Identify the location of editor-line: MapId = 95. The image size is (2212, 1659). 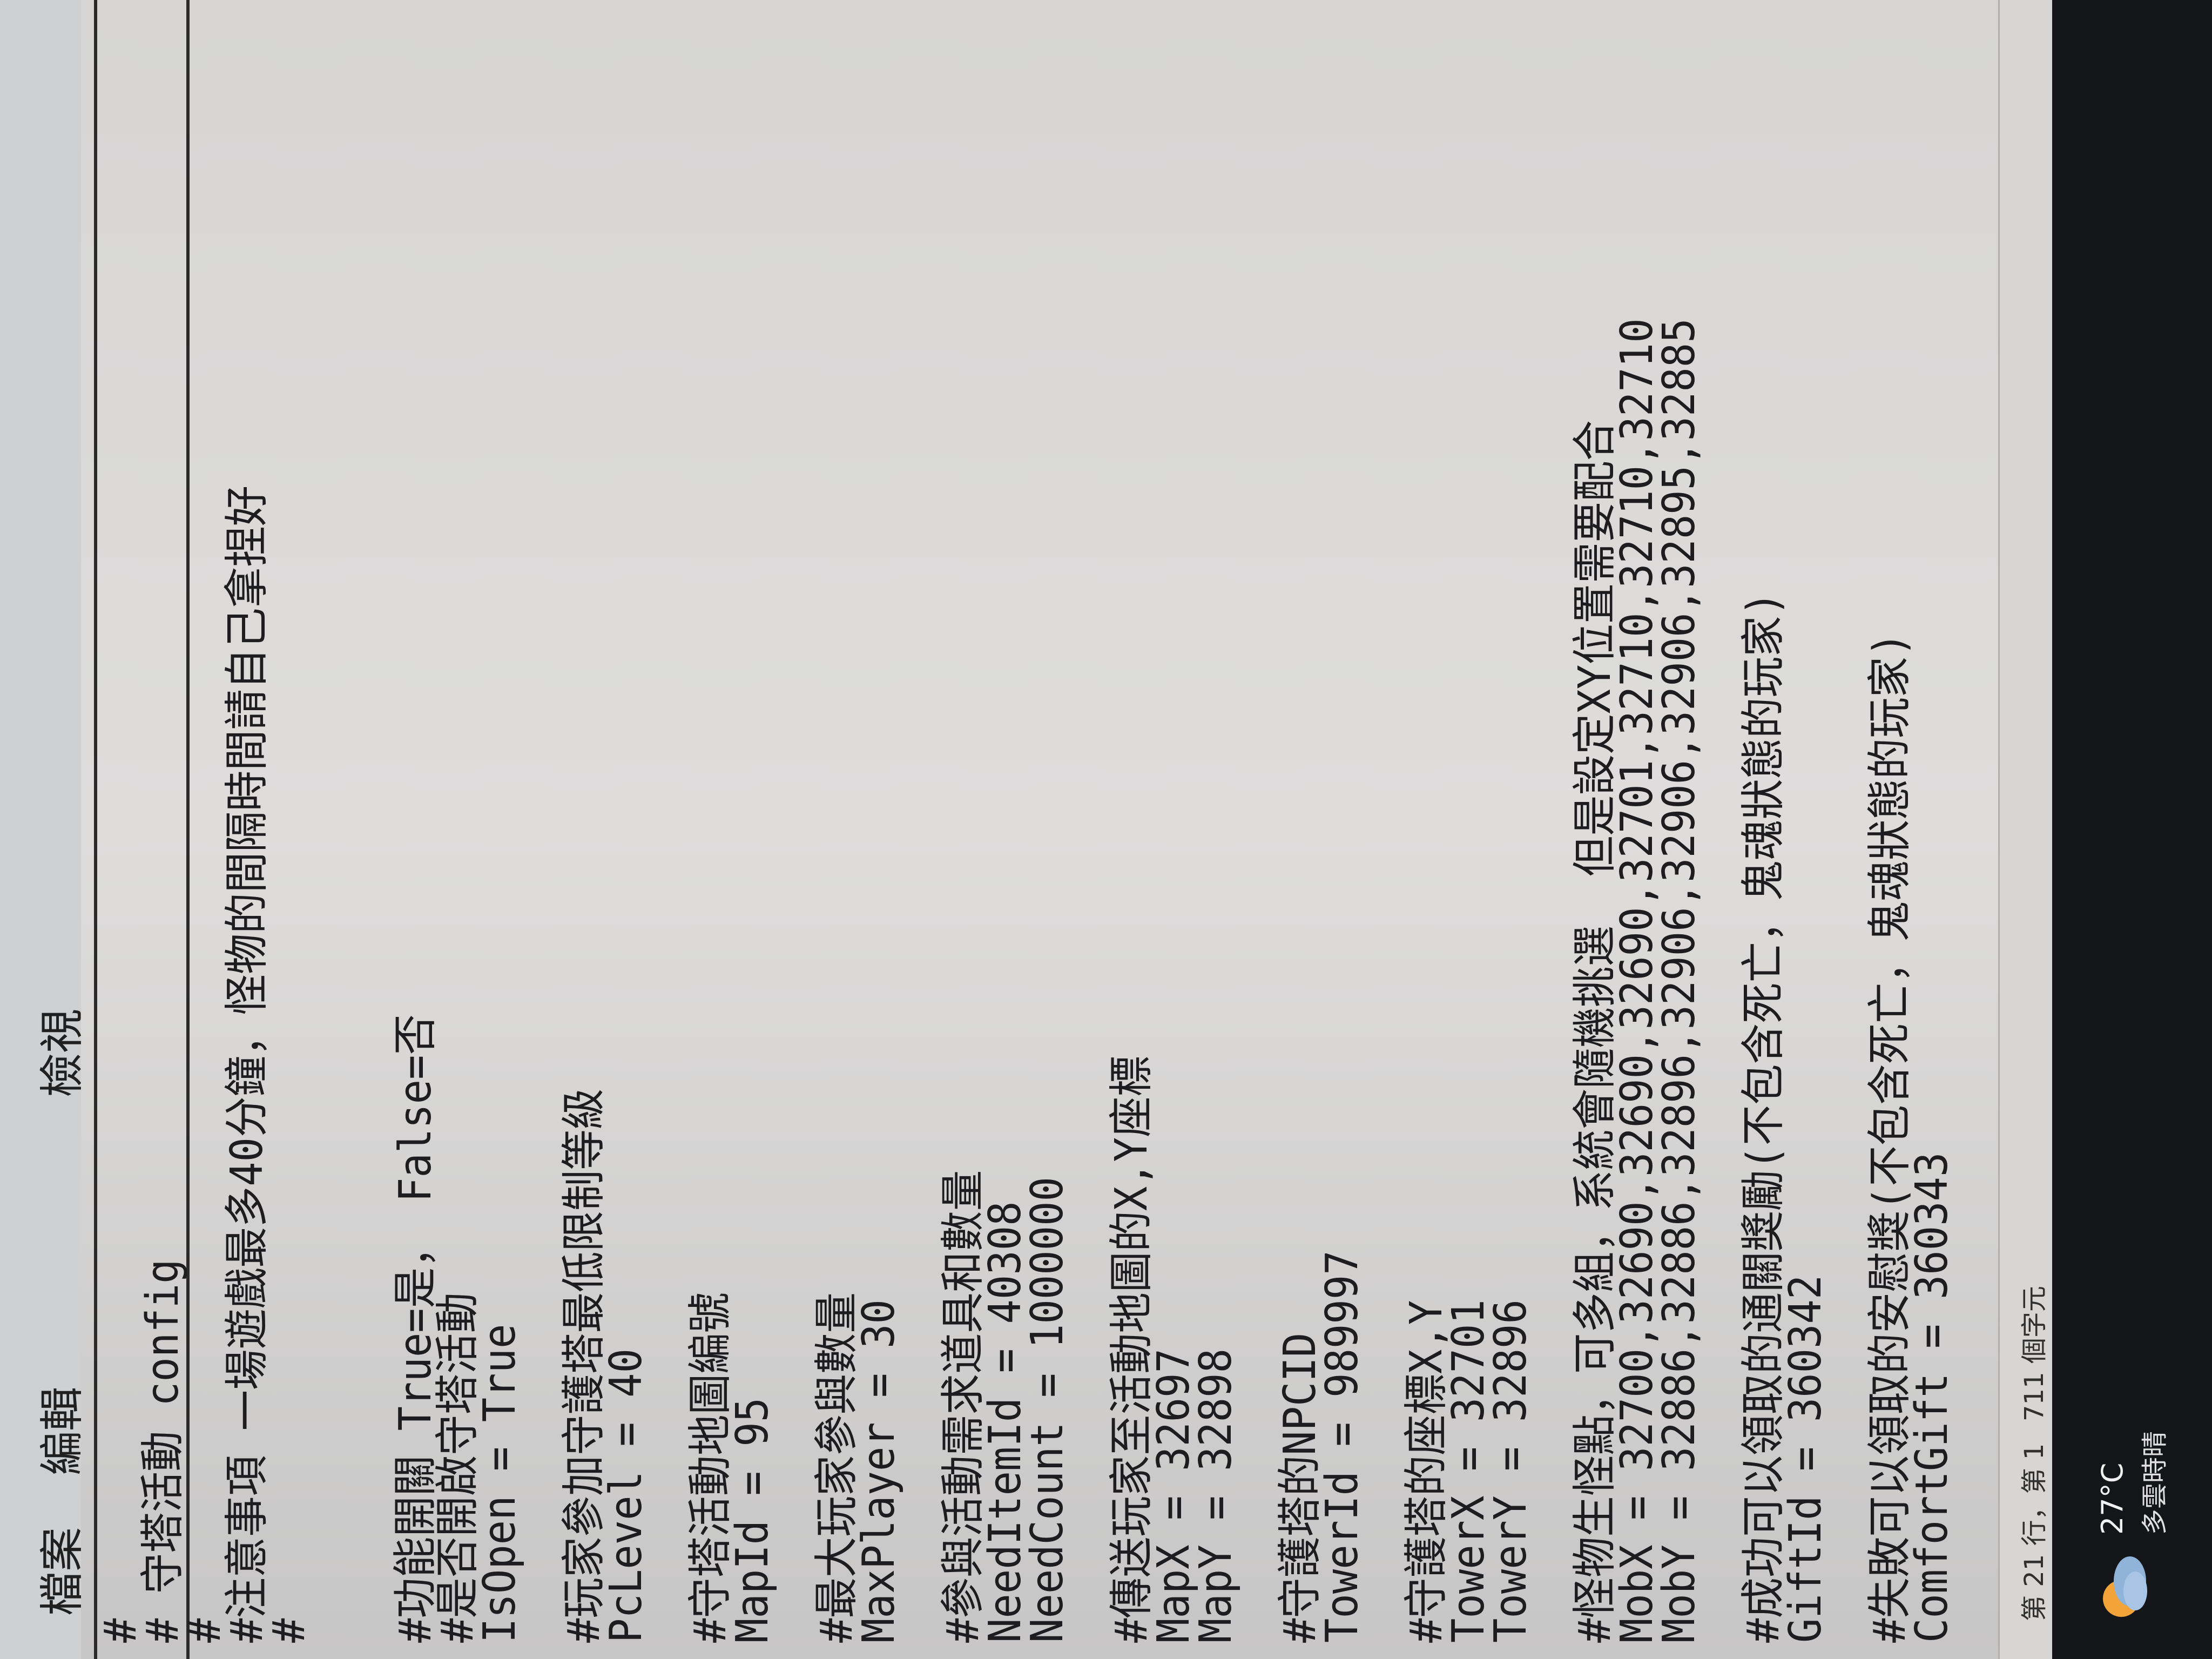
(752, 1520).